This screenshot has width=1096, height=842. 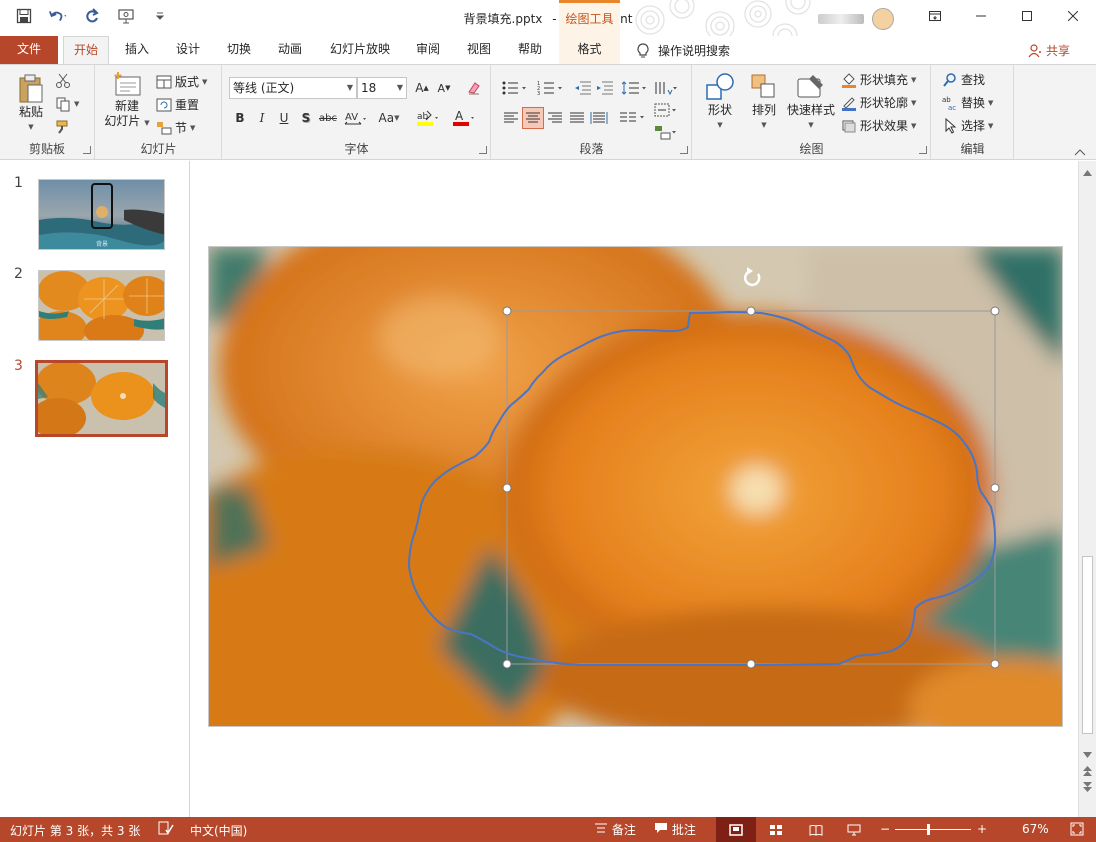 I want to click on resize-handle-top-left, so click(x=507, y=311).